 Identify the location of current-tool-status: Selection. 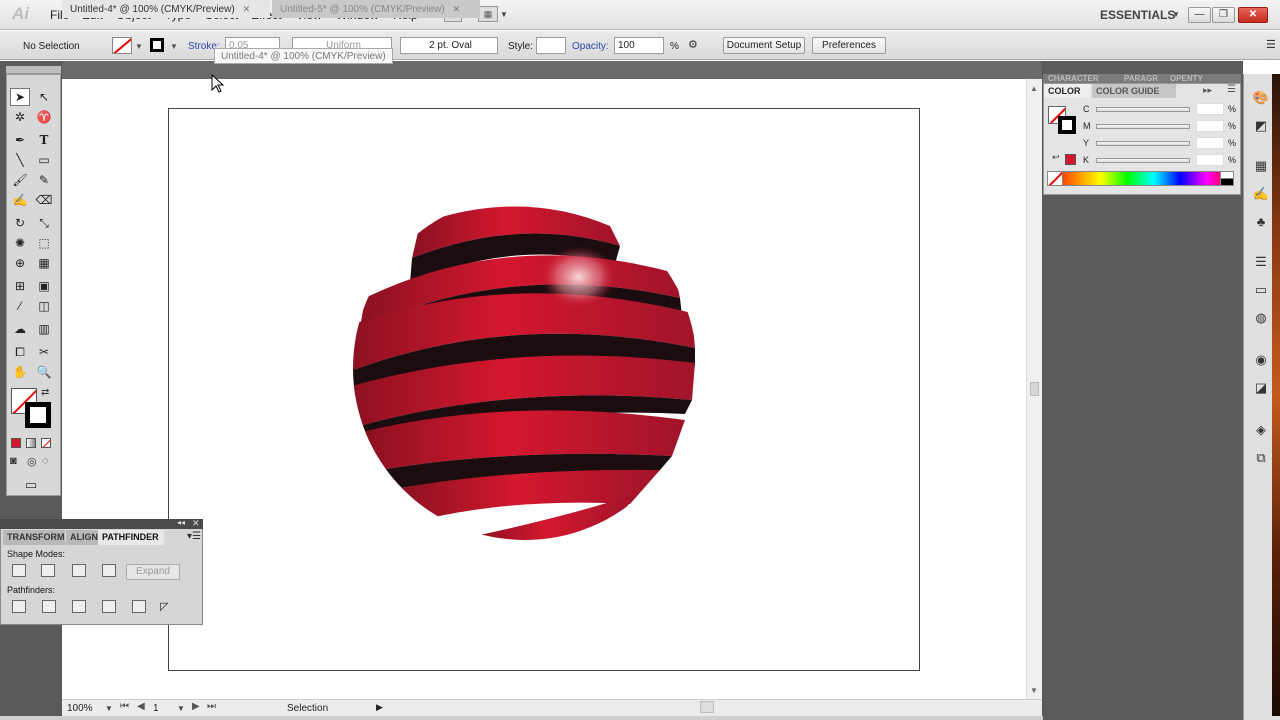
(307, 708).